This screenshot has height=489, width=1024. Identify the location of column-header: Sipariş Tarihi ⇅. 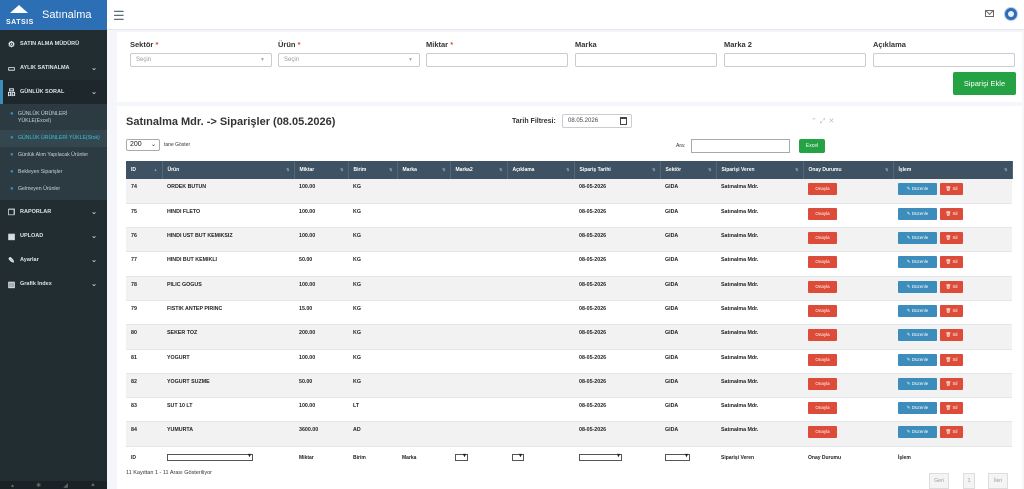
(617, 170).